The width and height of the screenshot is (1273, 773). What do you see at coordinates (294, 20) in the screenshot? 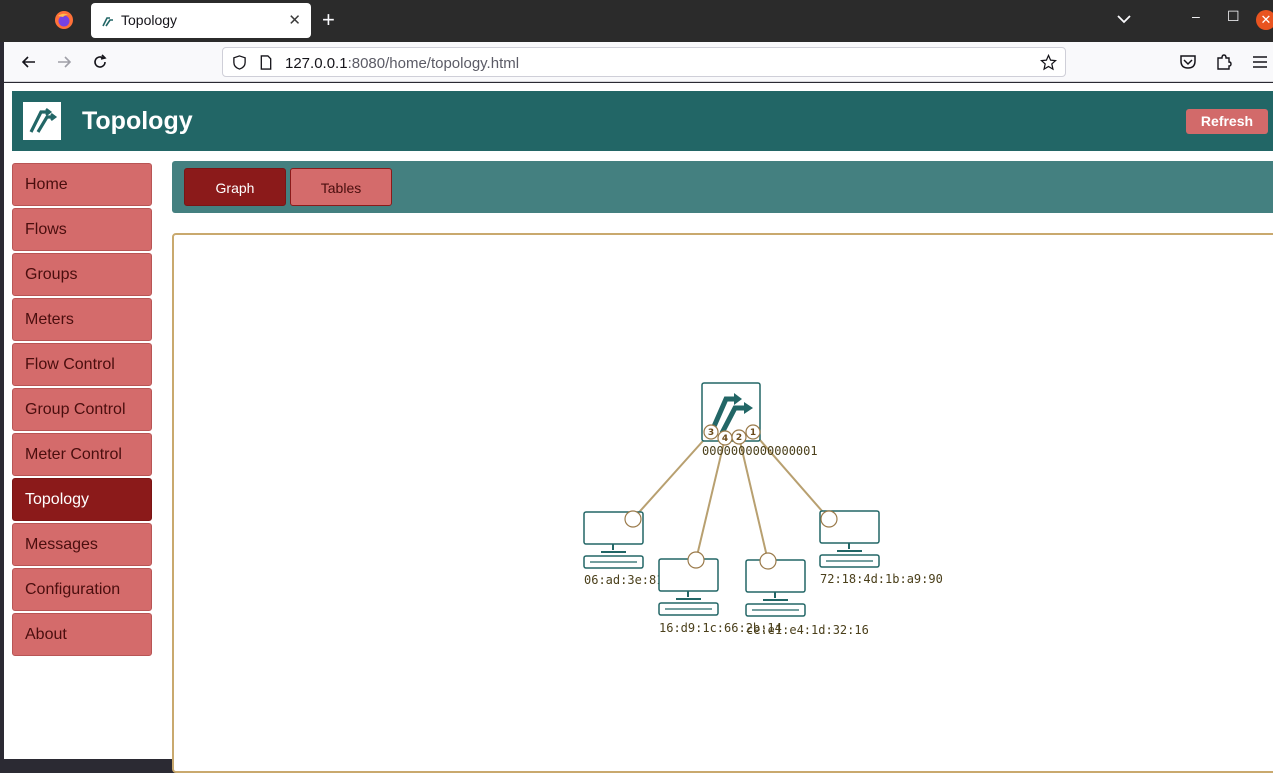
I see `tab-close-icon: ✕` at bounding box center [294, 20].